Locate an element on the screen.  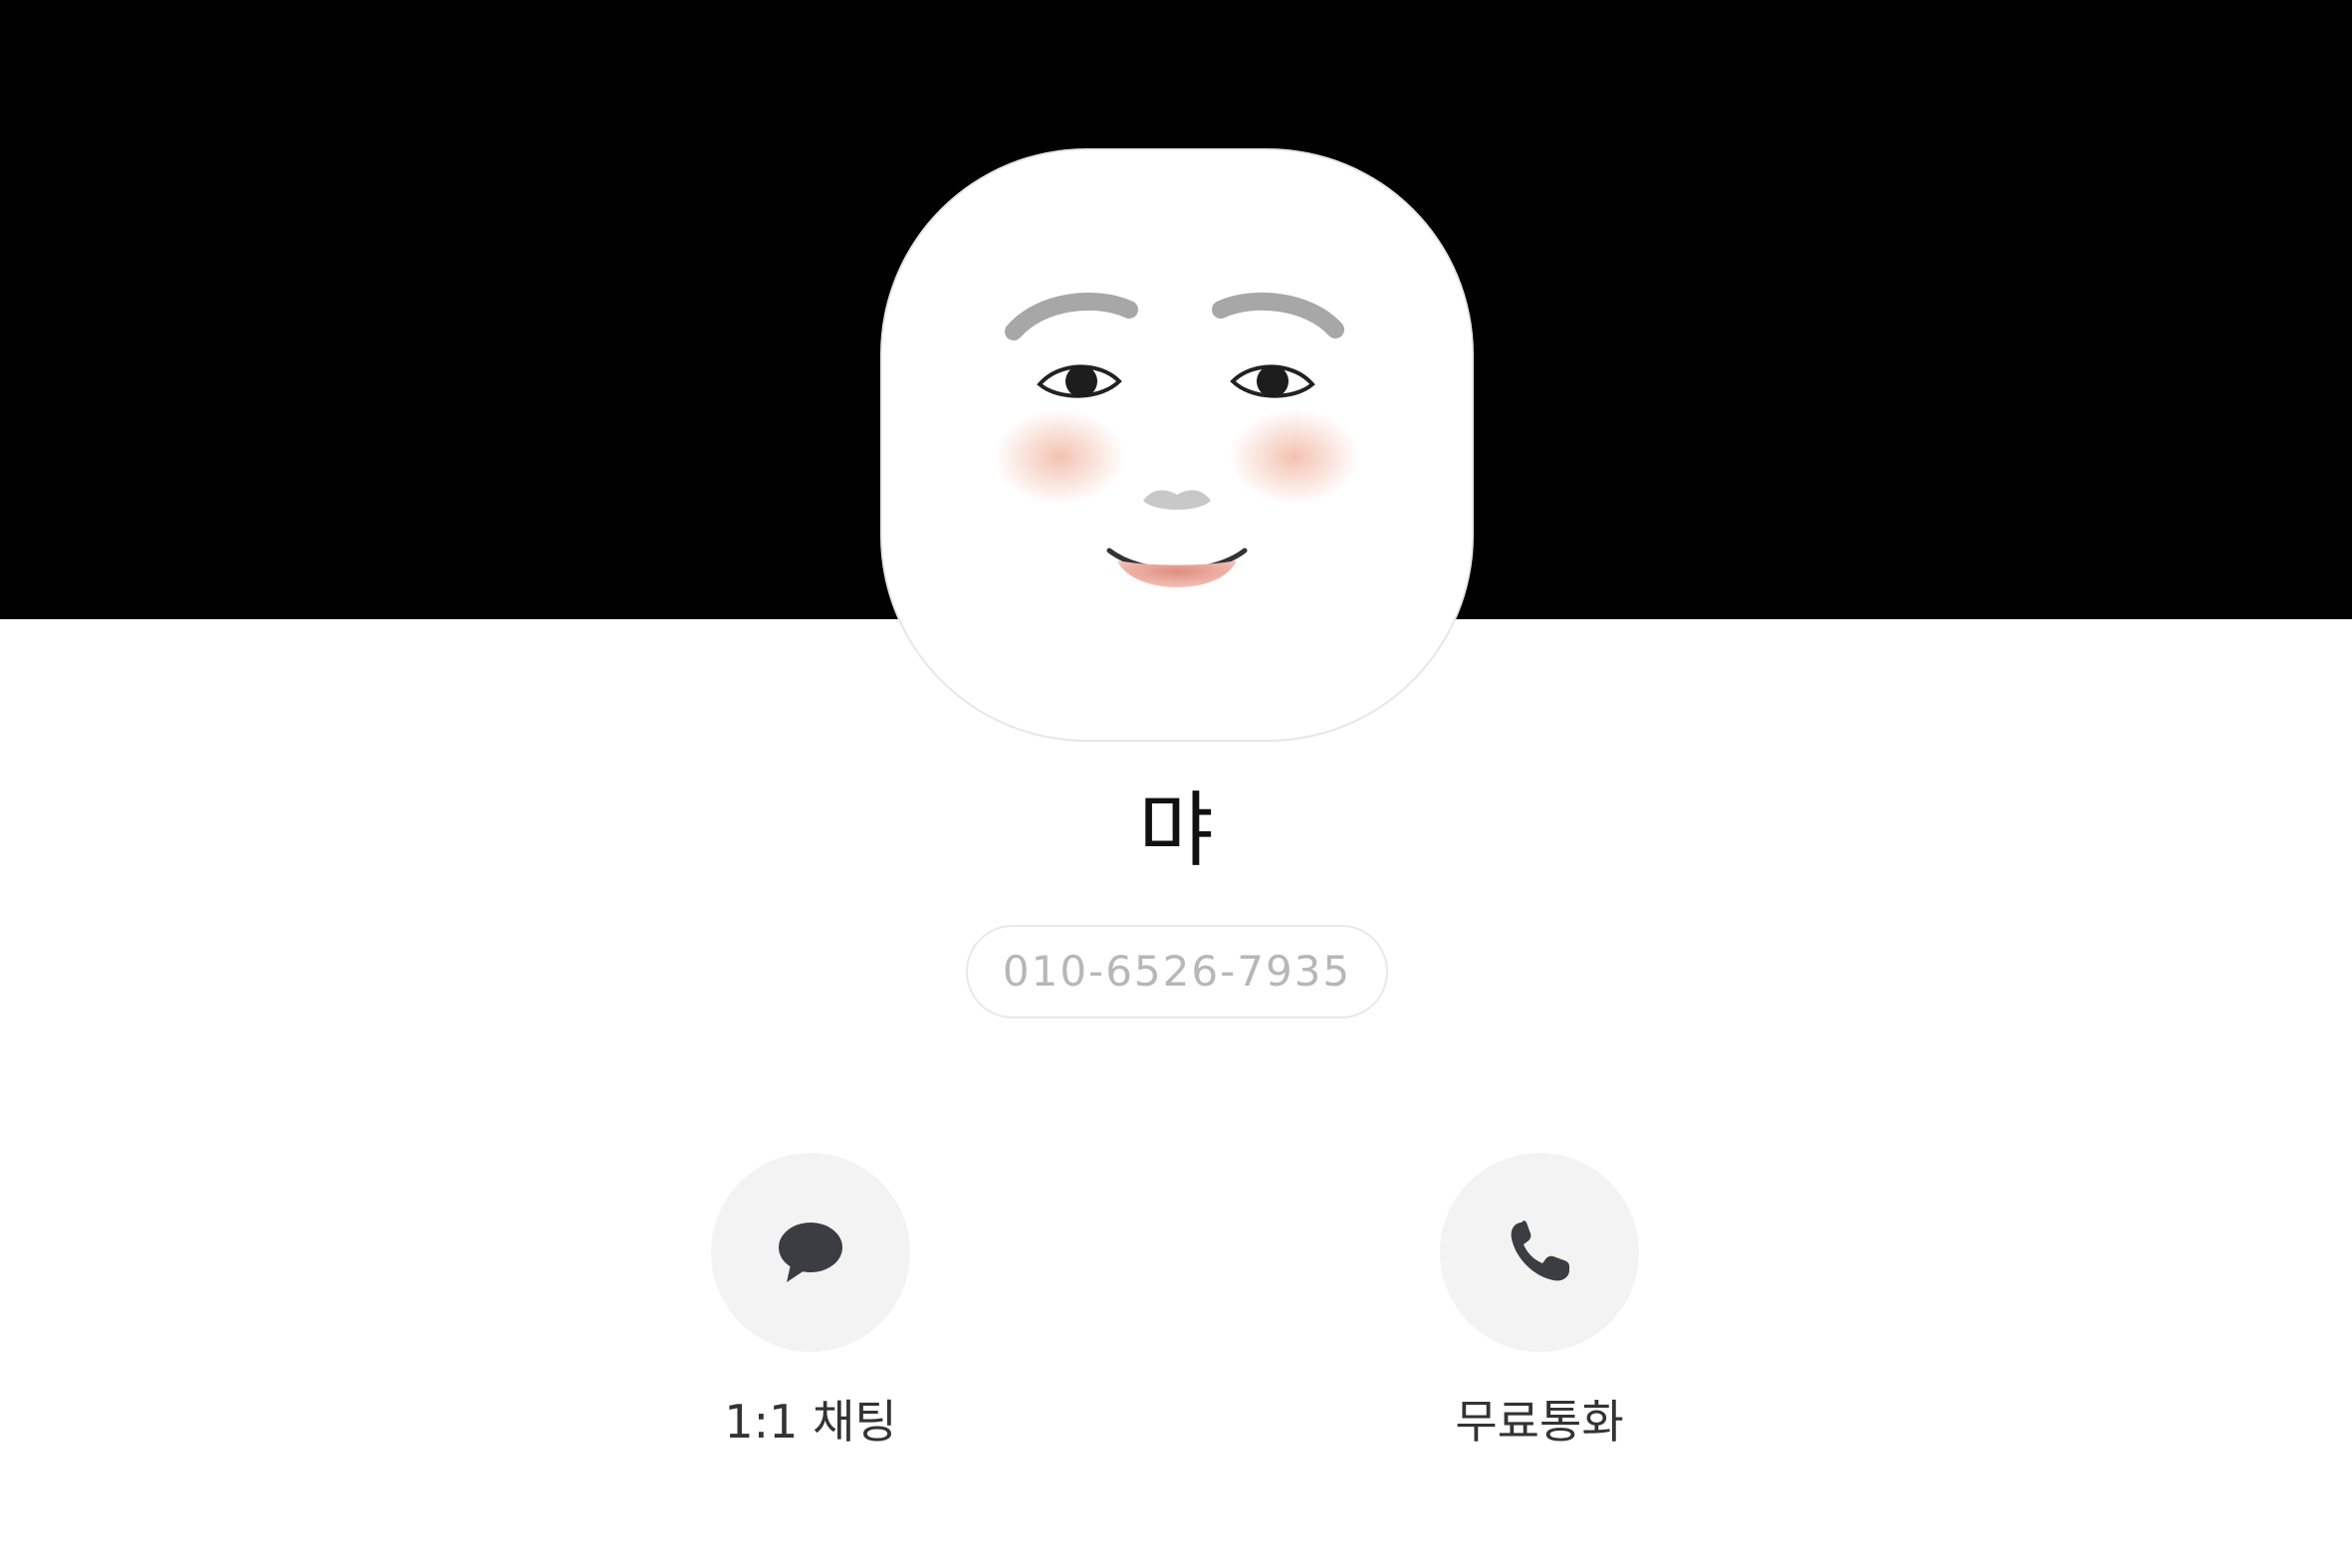
chat-bubble-icon is located at coordinates (810, 1252).